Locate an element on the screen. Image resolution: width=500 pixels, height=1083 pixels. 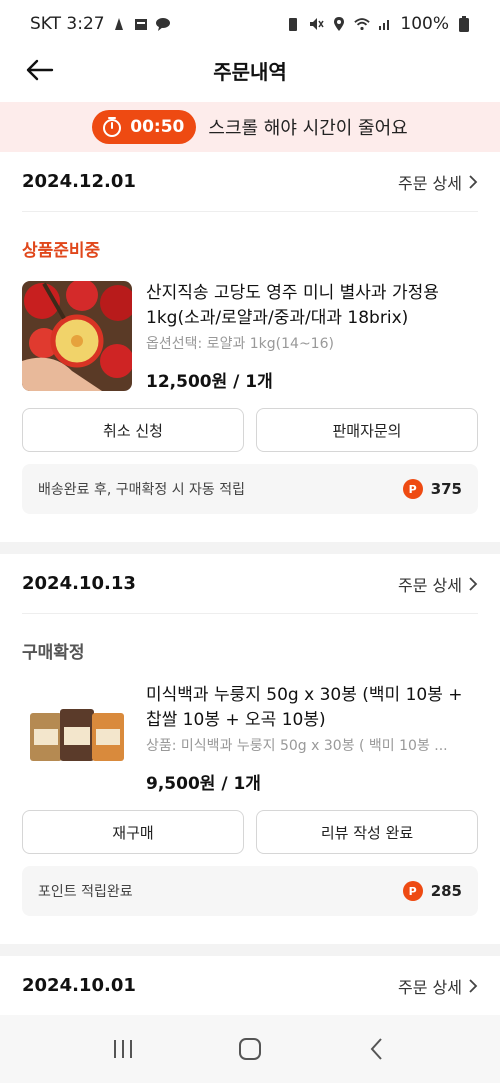
point-value: 285 is located at coordinates (446, 891).